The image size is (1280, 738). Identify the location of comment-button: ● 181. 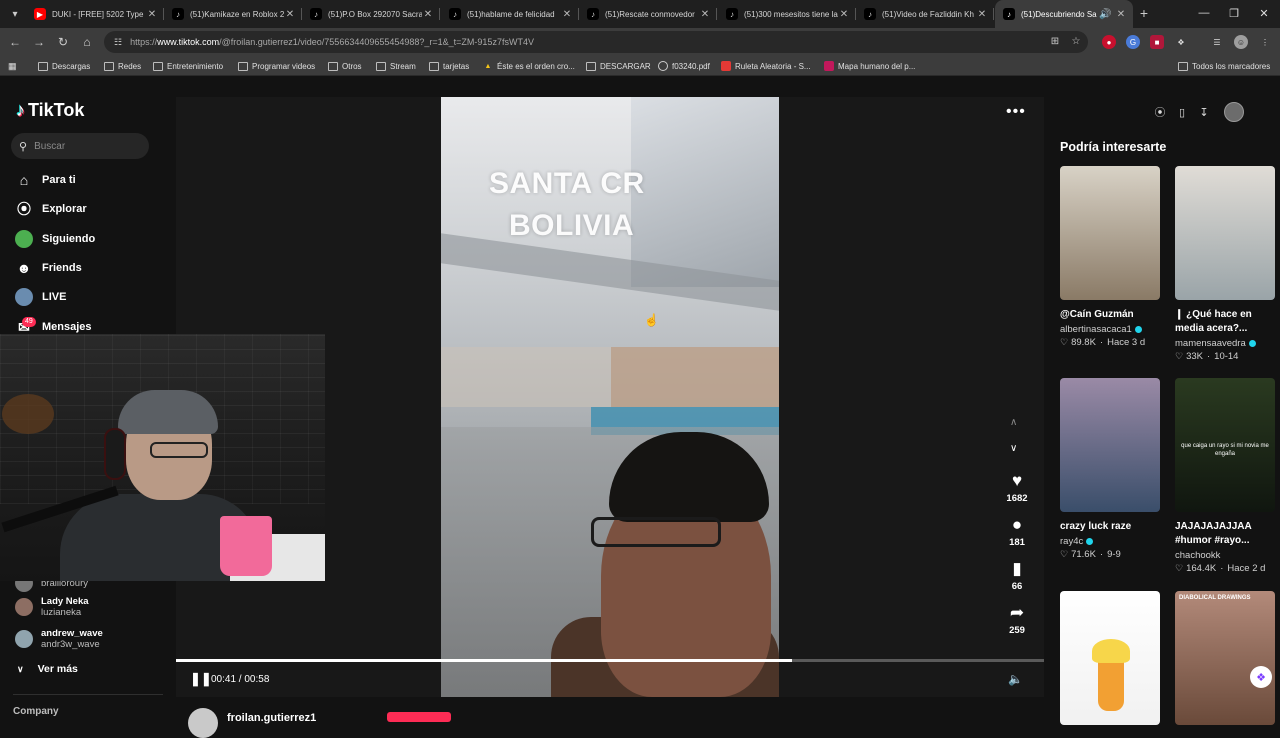
(1017, 531).